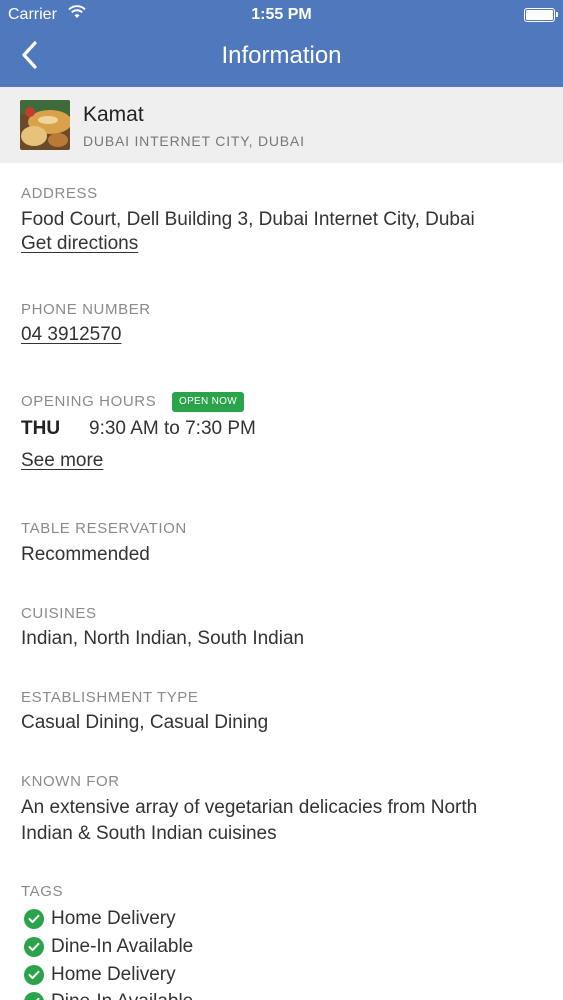 This screenshot has width=563, height=1000. Describe the element at coordinates (70, 781) in the screenshot. I see `known-for-label: KNOWN FOR` at that location.